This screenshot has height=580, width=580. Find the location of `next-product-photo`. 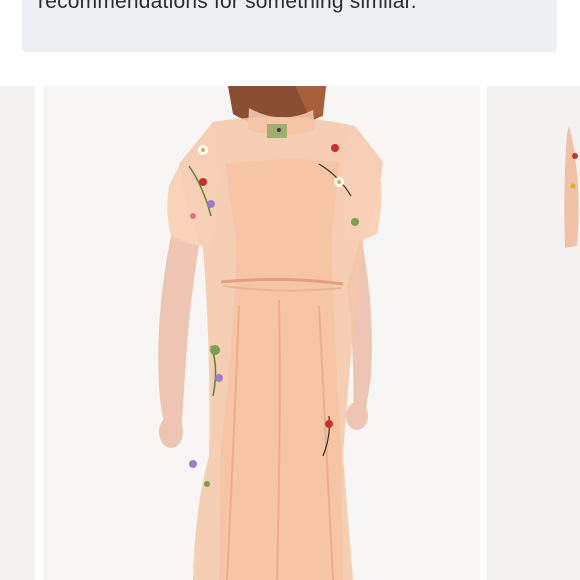

next-product-photo is located at coordinates (533, 333).